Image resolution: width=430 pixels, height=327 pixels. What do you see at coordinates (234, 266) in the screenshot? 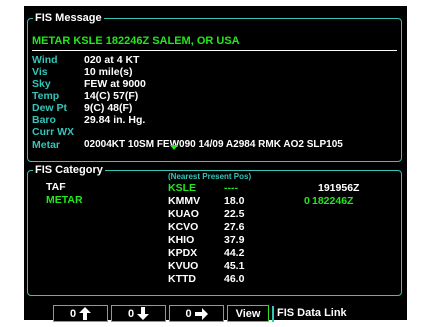
I see `station-dist: 45.1` at bounding box center [234, 266].